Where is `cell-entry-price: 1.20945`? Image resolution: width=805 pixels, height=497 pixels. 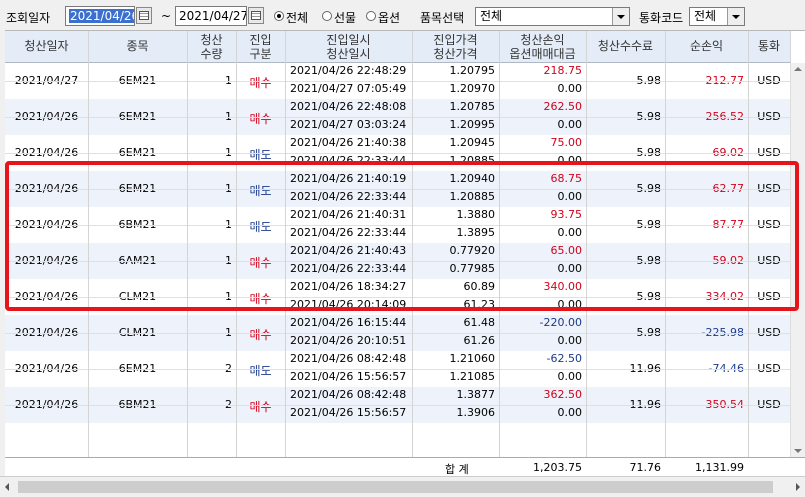 cell-entry-price: 1.20945 is located at coordinates (472, 142).